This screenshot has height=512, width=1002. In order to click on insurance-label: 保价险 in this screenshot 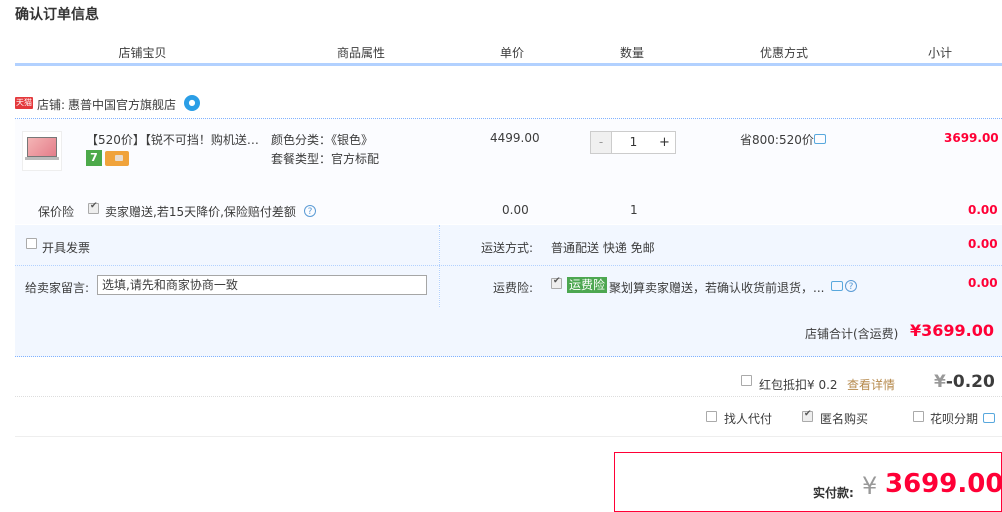, I will do `click(56, 212)`.